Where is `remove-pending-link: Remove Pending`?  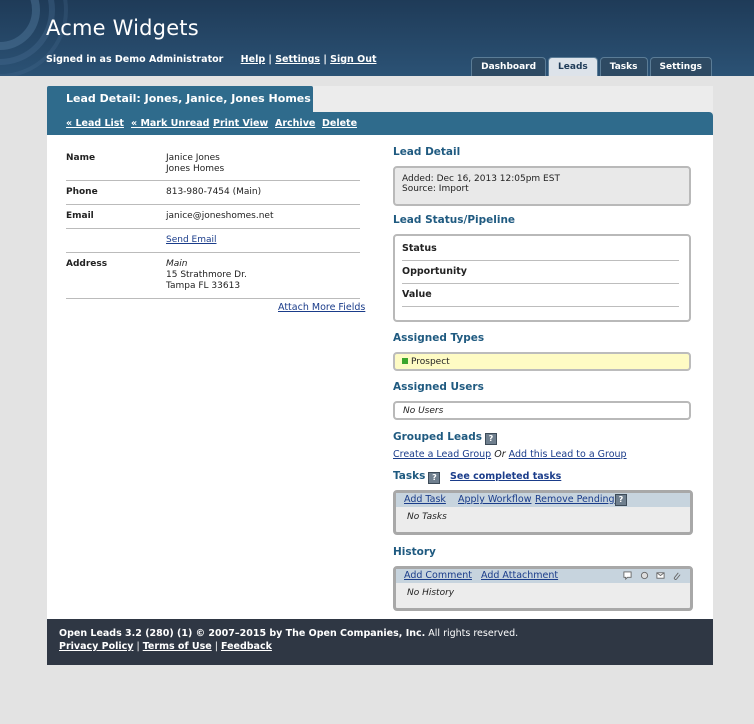
remove-pending-link: Remove Pending is located at coordinates (575, 500).